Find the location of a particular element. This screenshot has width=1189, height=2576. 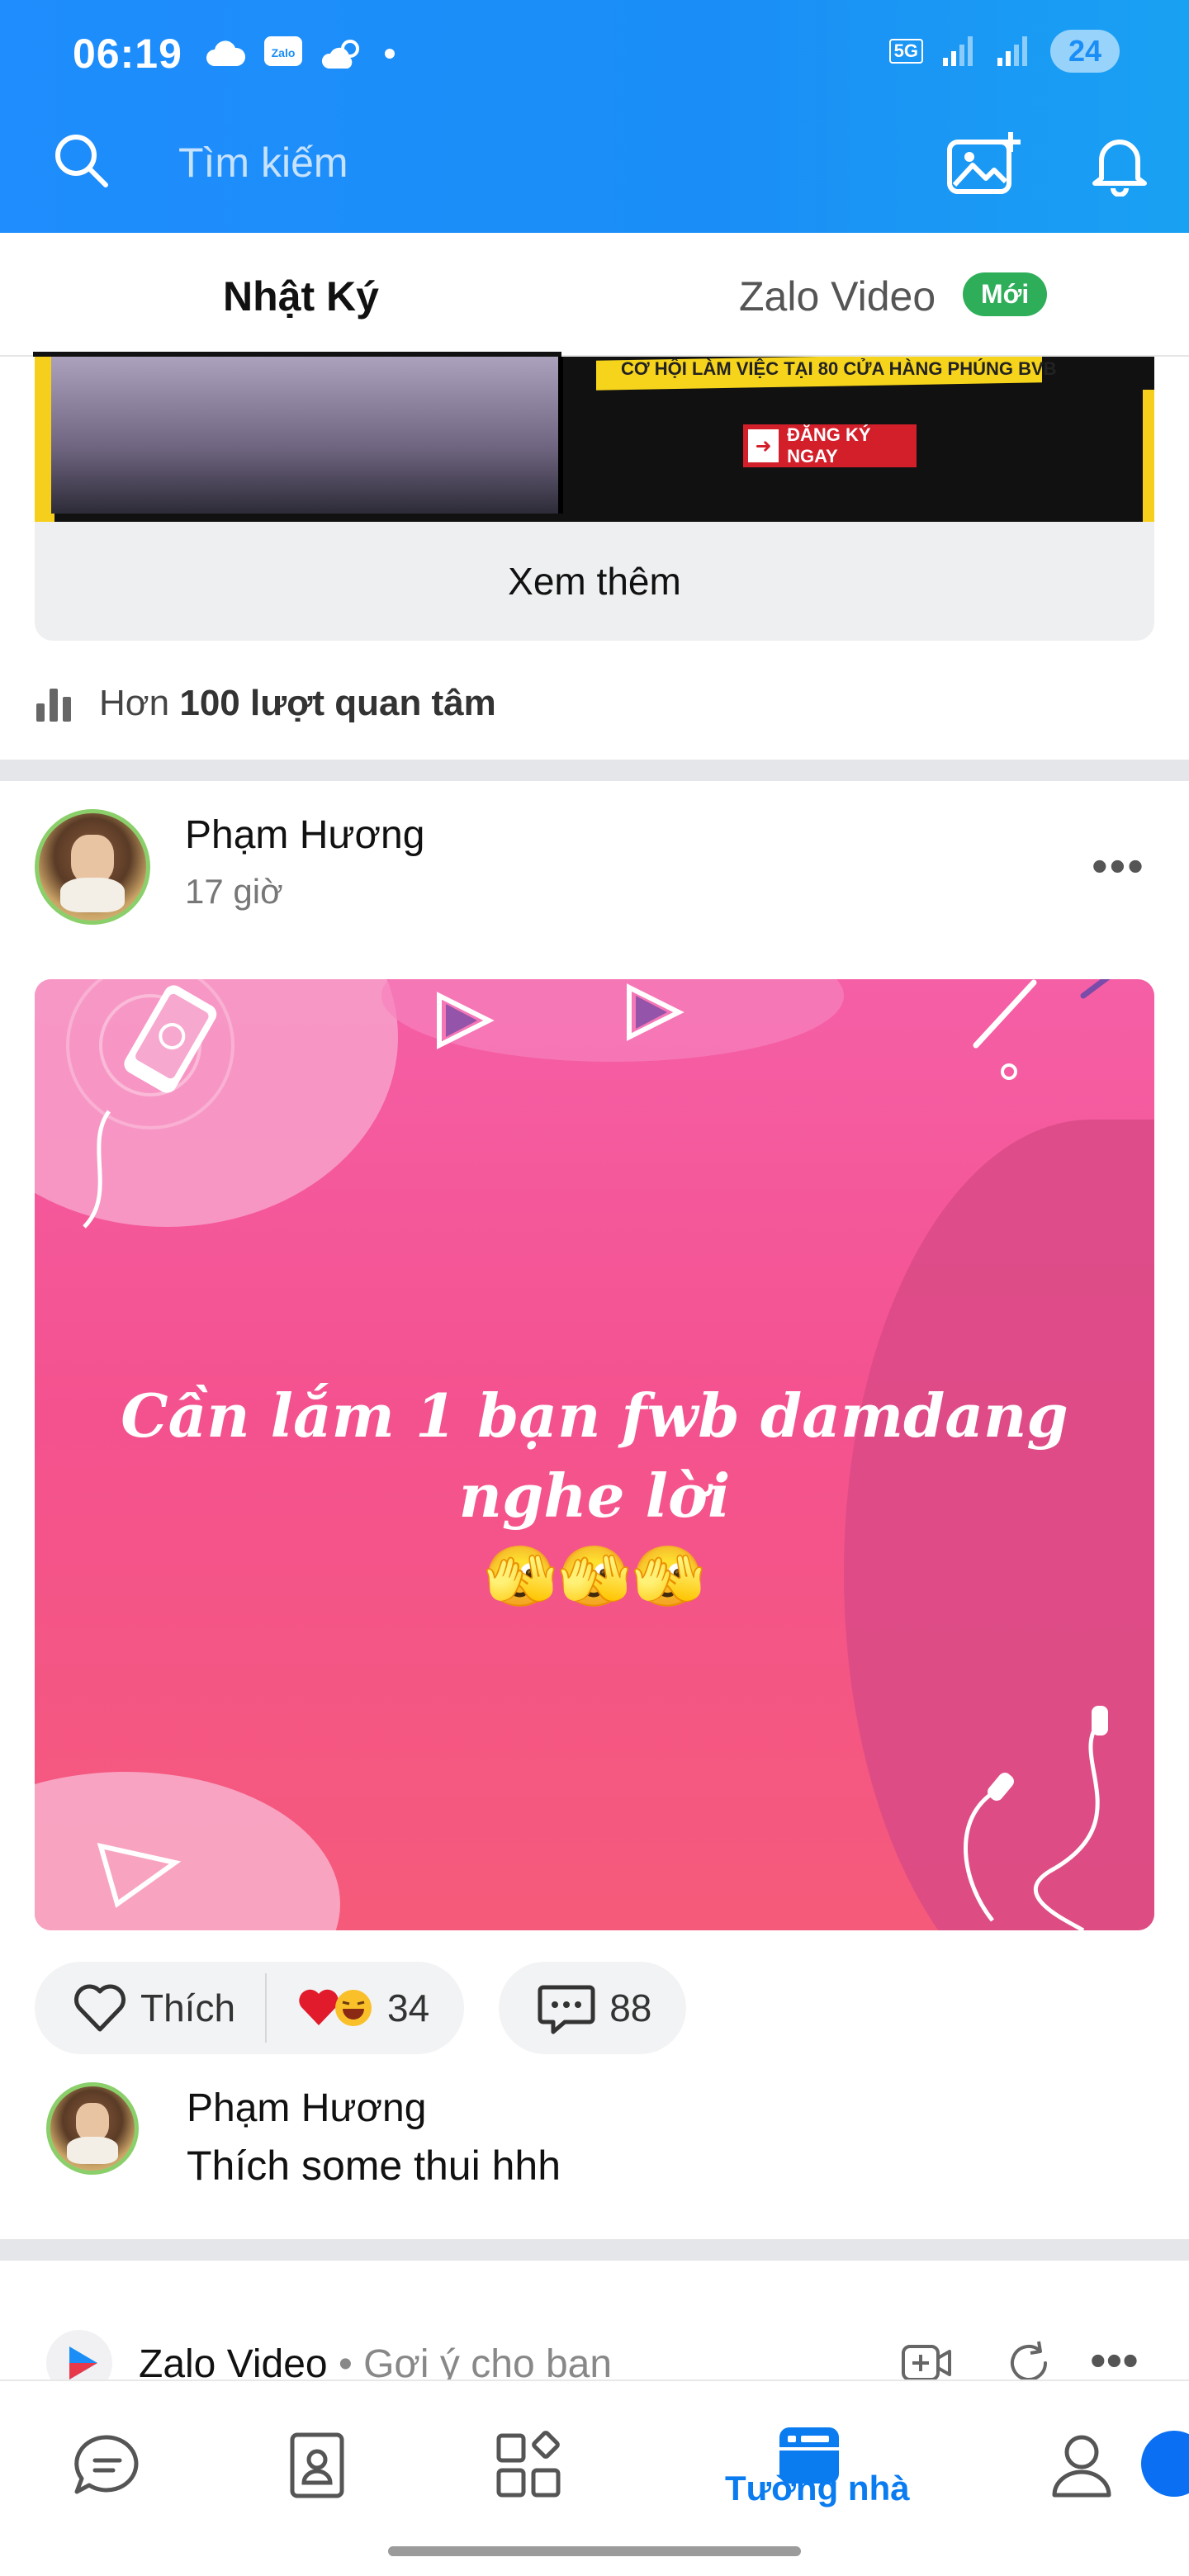

bottom-navigation: Tường nhà is located at coordinates (594, 2477).